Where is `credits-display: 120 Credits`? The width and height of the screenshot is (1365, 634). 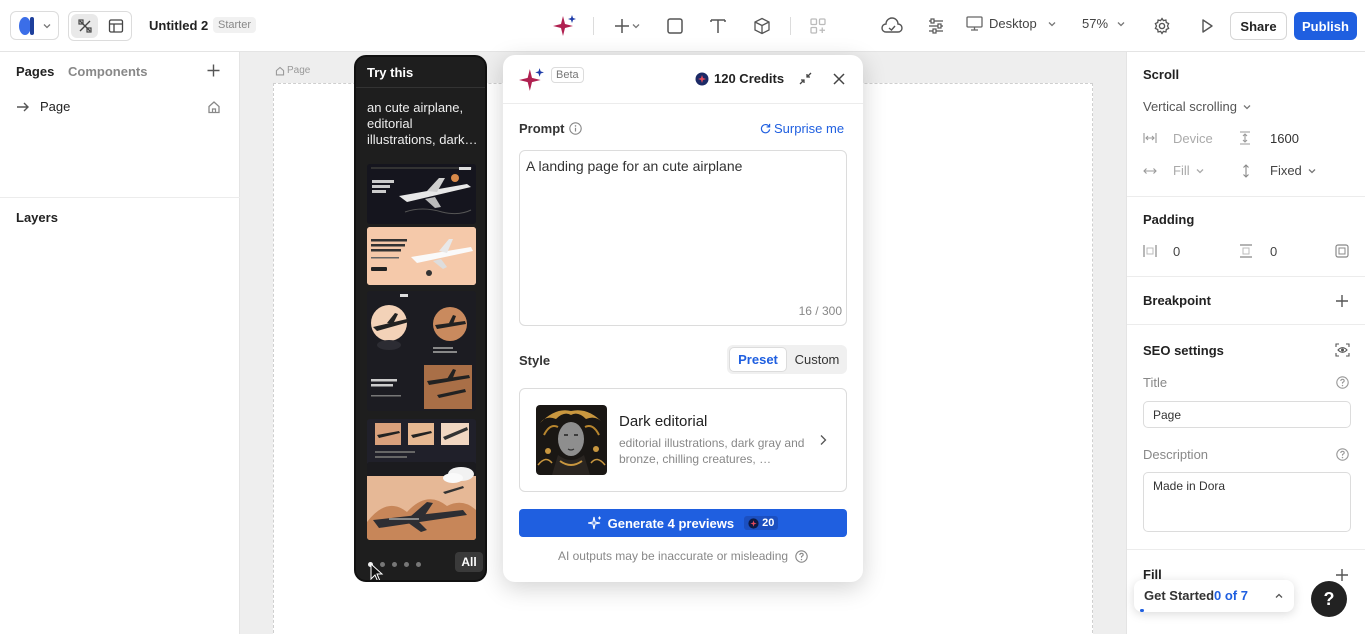 credits-display: 120 Credits is located at coordinates (739, 78).